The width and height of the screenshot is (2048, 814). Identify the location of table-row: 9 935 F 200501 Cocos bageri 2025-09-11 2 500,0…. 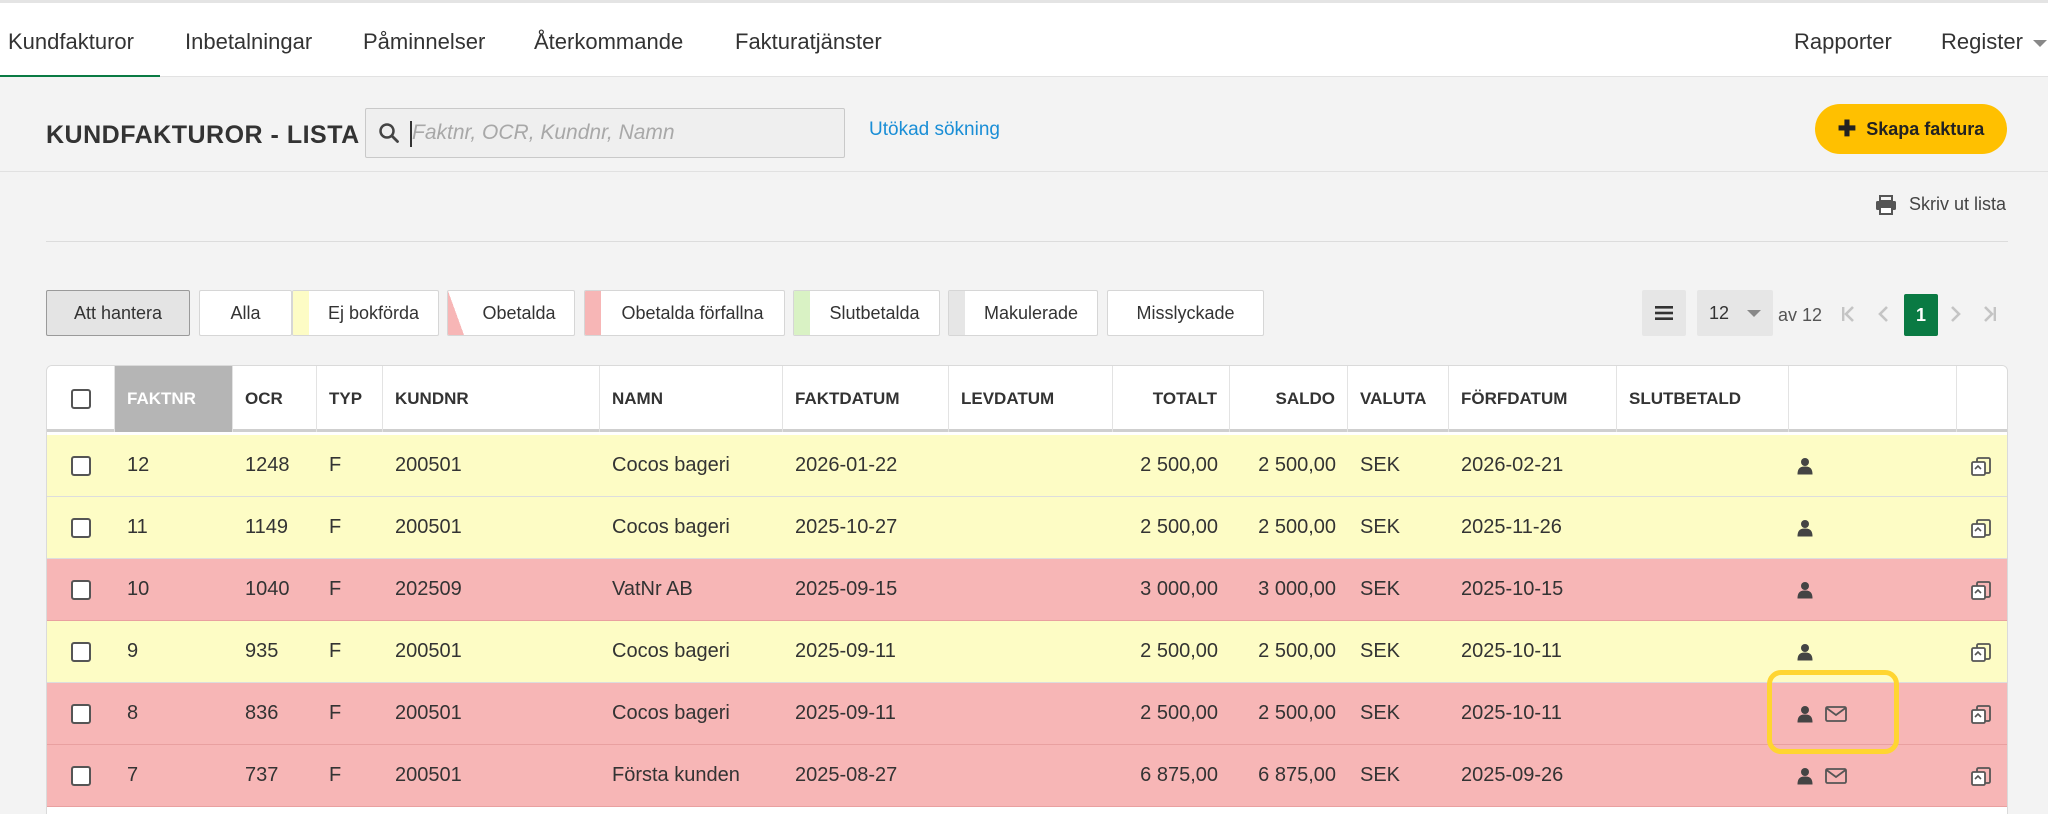
(1027, 652).